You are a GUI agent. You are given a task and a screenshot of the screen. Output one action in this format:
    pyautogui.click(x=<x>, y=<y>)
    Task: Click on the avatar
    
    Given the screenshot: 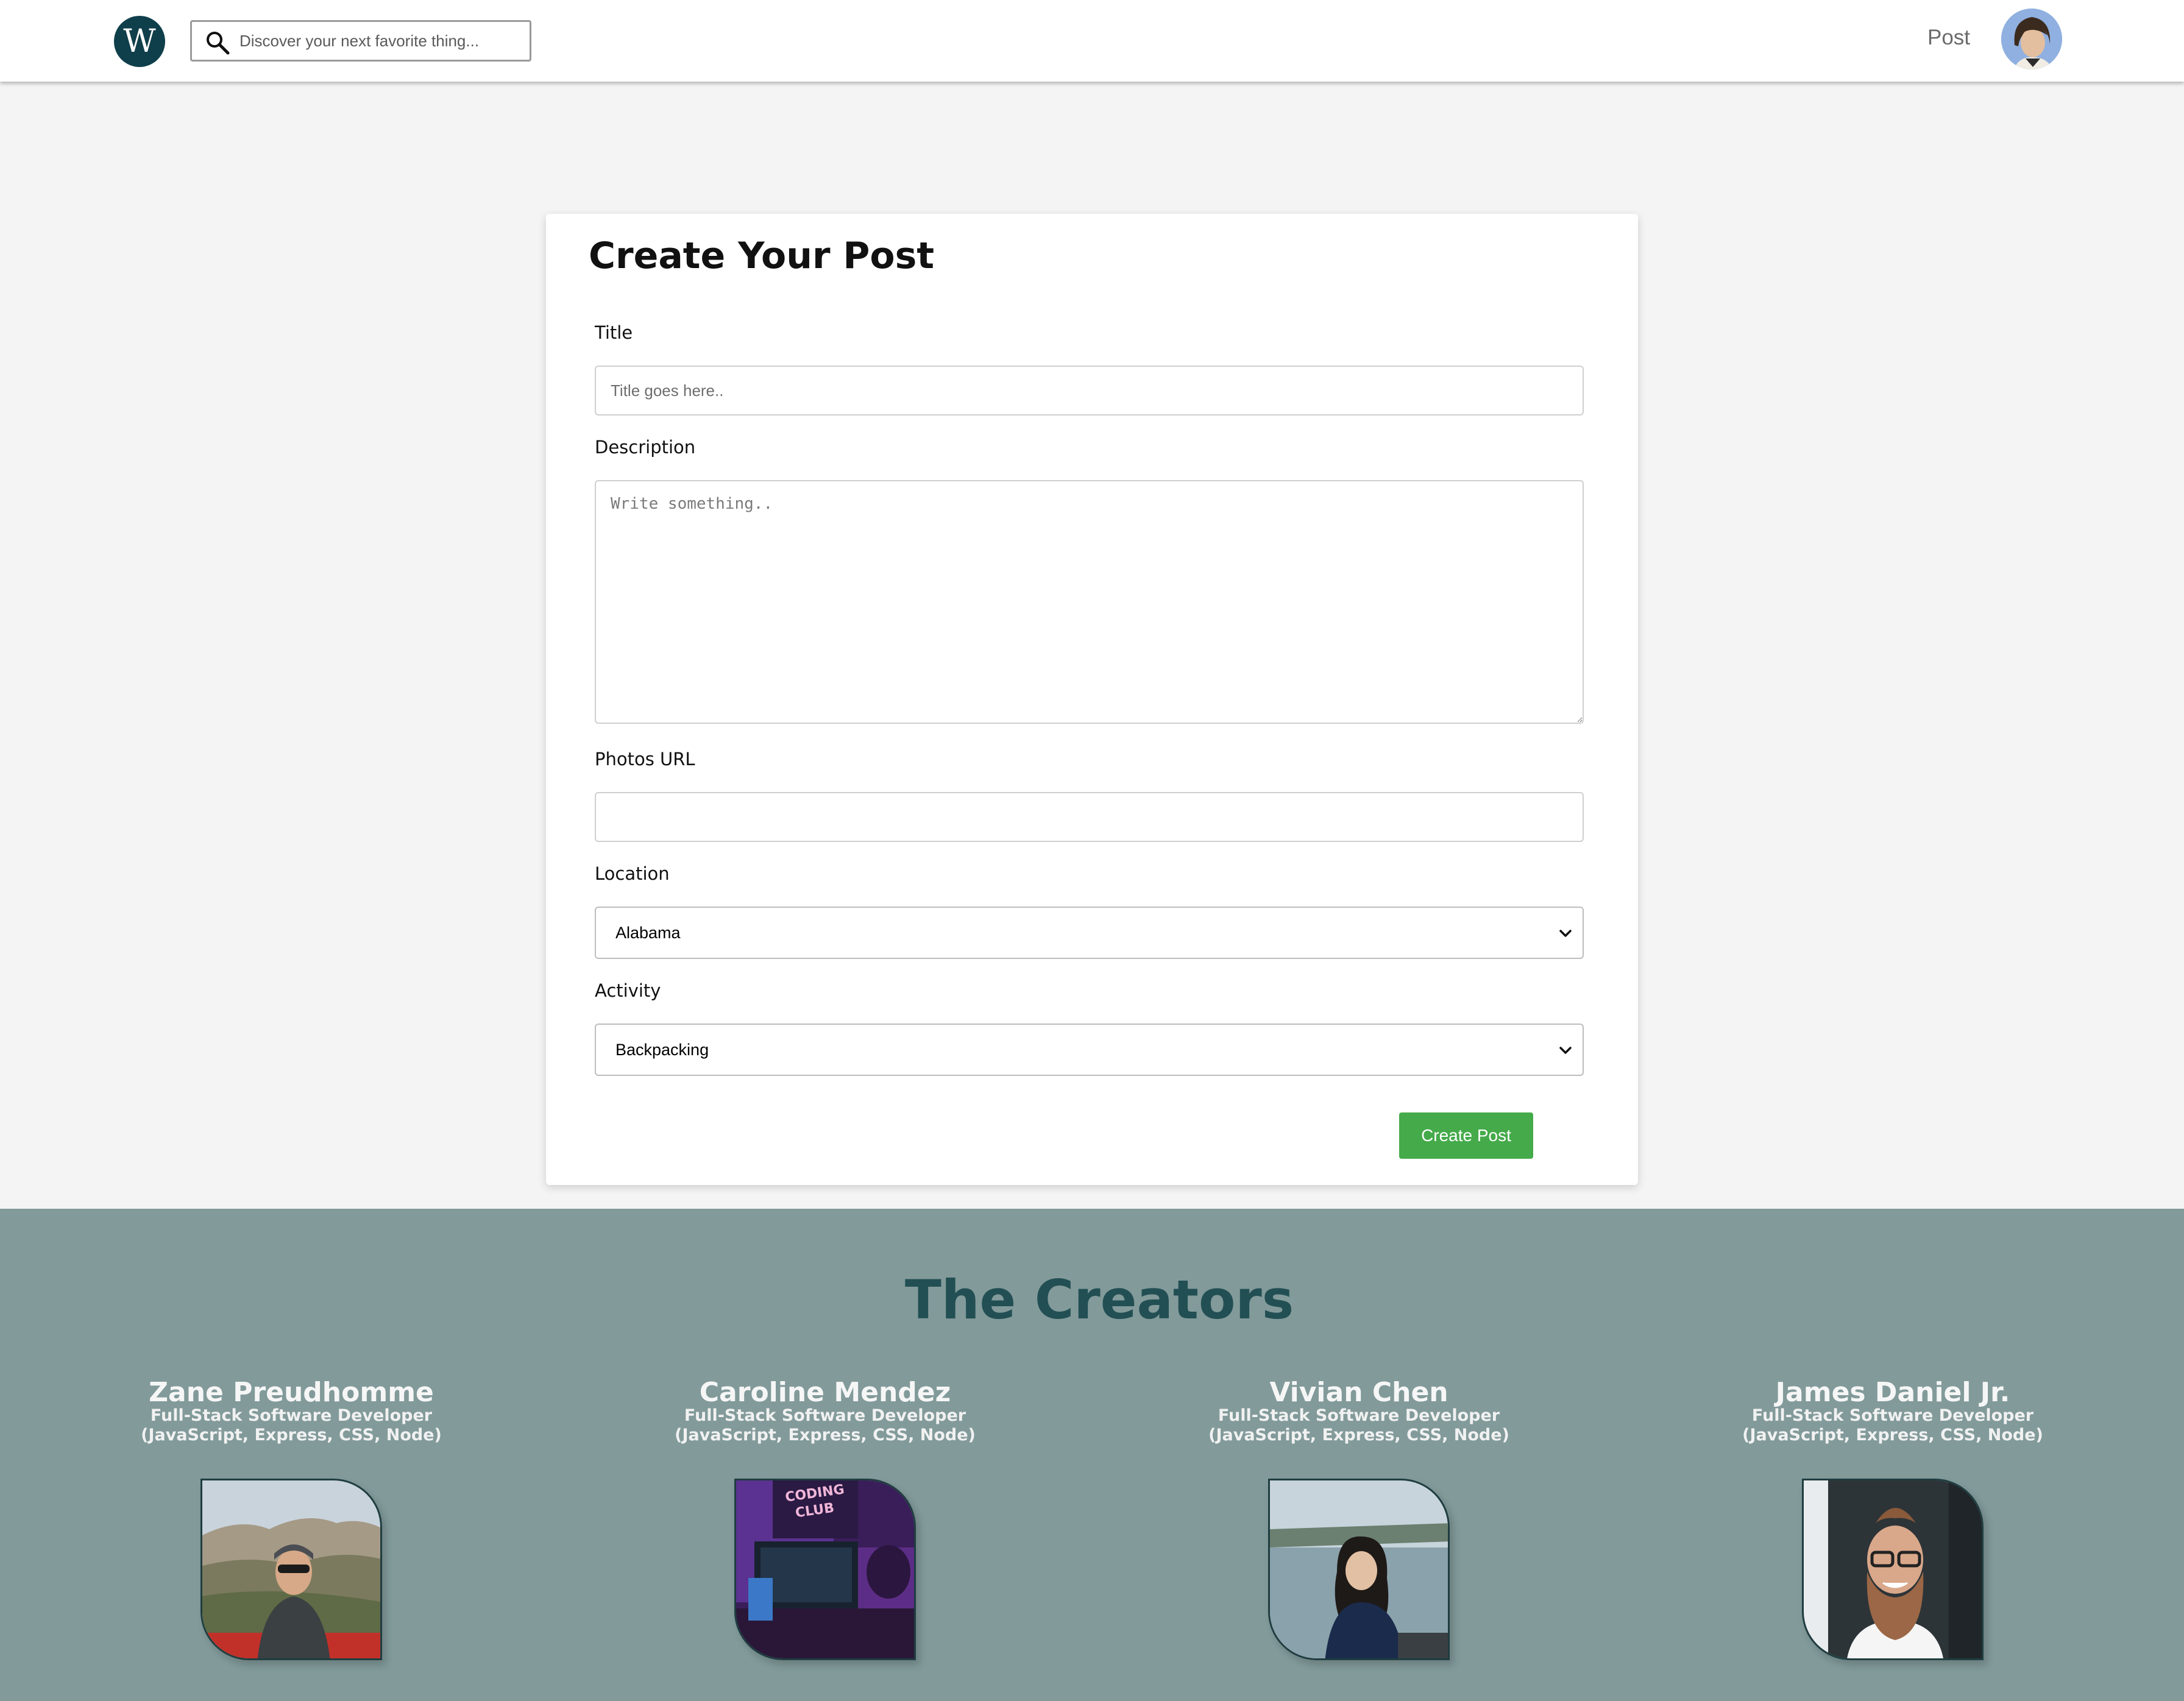 What is the action you would take?
    pyautogui.click(x=2031, y=39)
    